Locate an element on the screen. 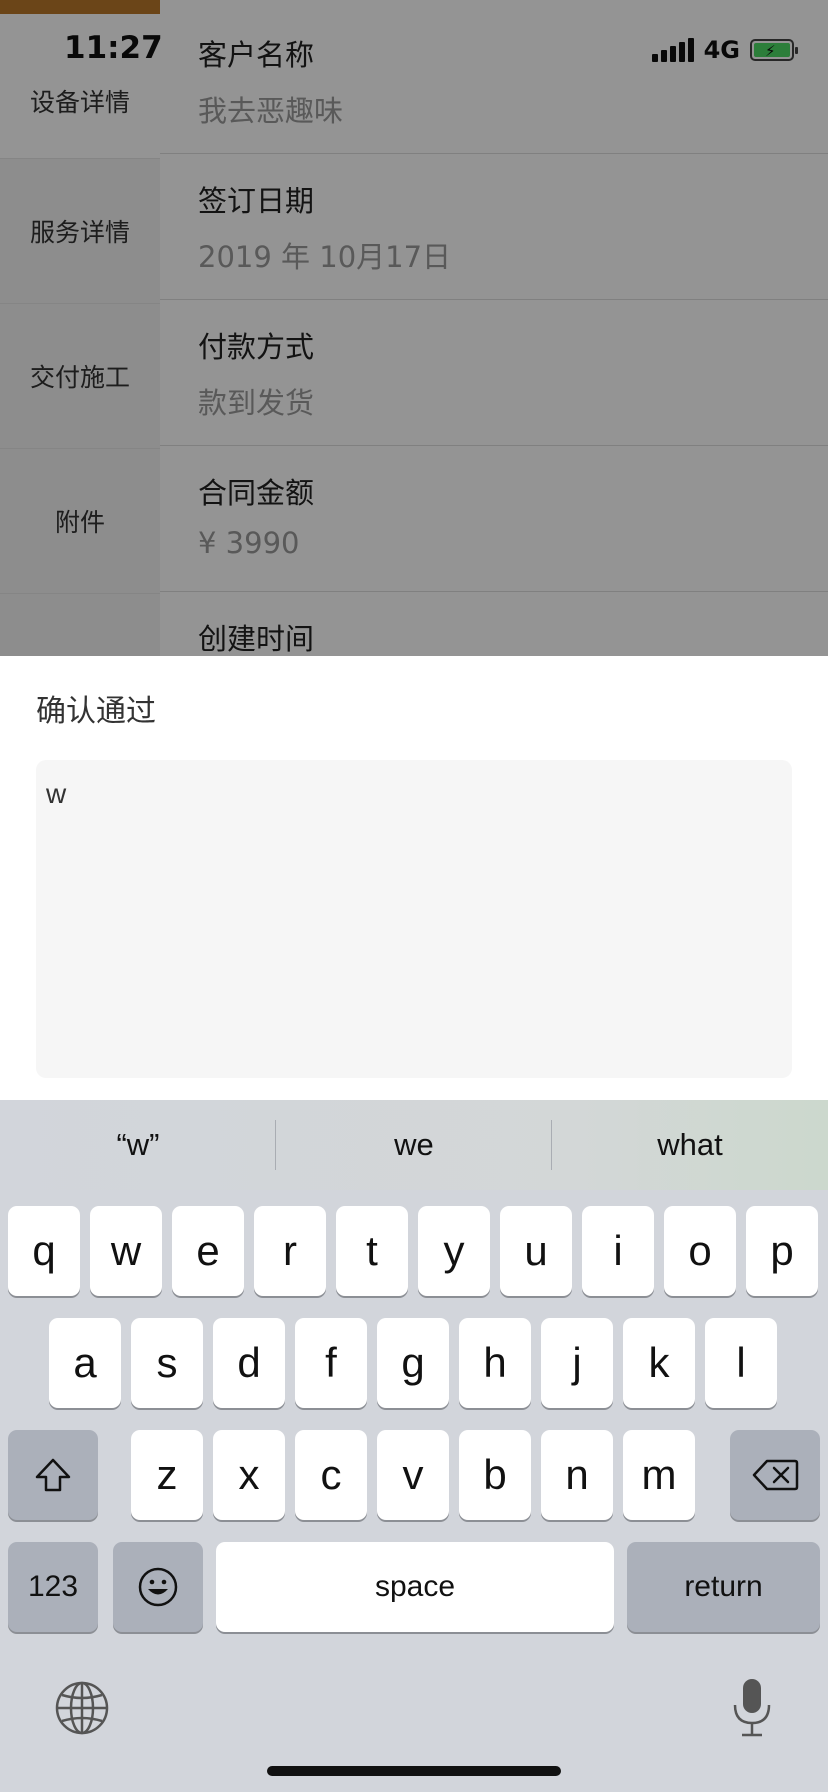  globe-key is located at coordinates (82, 1708).